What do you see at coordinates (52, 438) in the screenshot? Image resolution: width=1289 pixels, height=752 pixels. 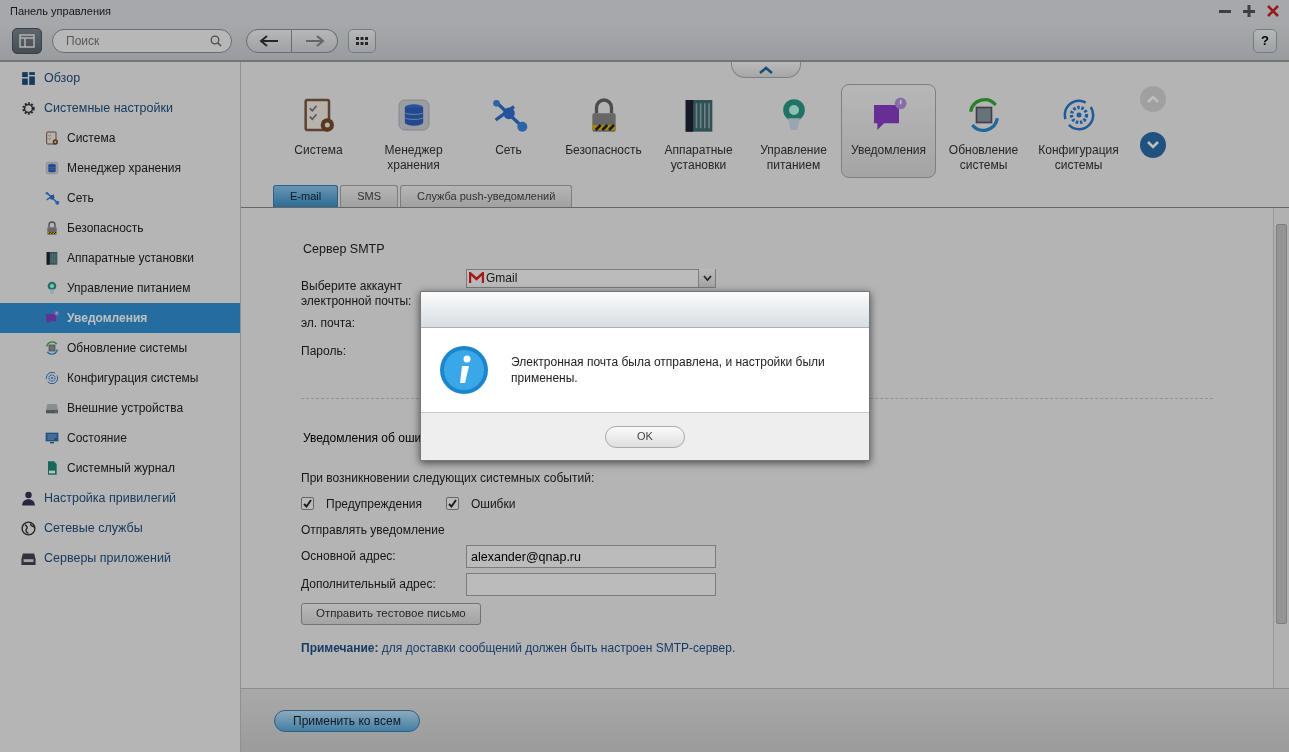 I see `monitor-icon` at bounding box center [52, 438].